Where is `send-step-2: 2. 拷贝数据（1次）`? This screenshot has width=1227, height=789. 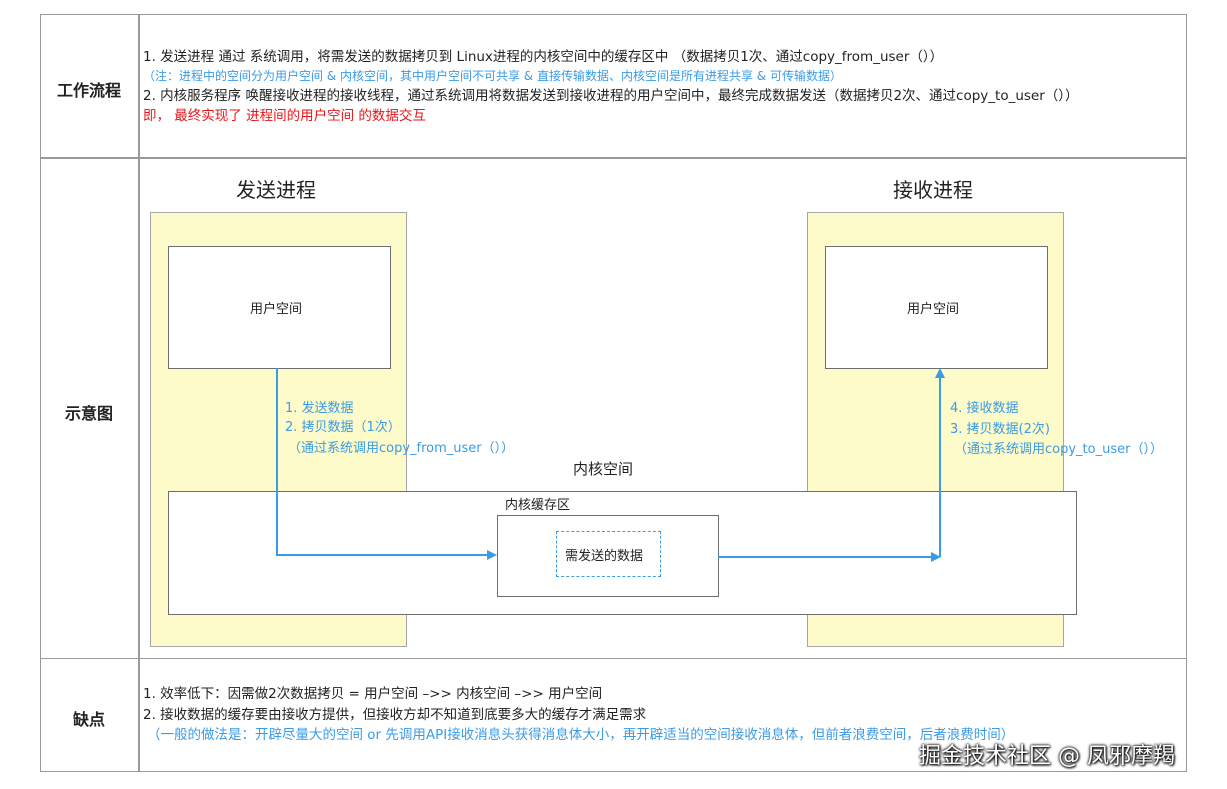
send-step-2: 2. 拷贝数据（1次） is located at coordinates (343, 427).